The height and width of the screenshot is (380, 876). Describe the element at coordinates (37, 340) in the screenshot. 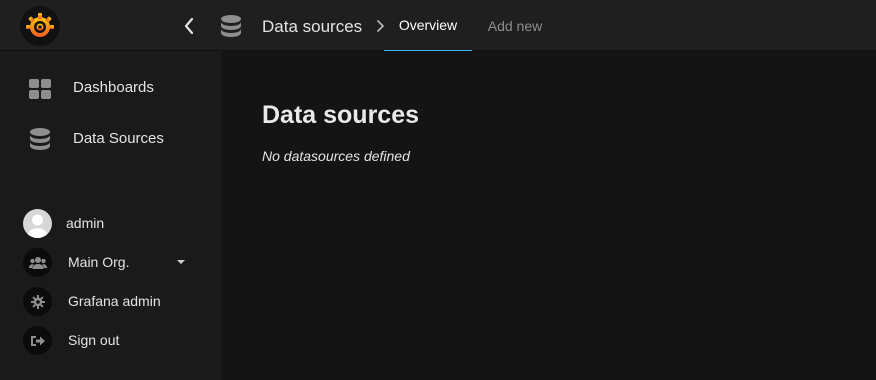

I see `sign-out-icon` at that location.